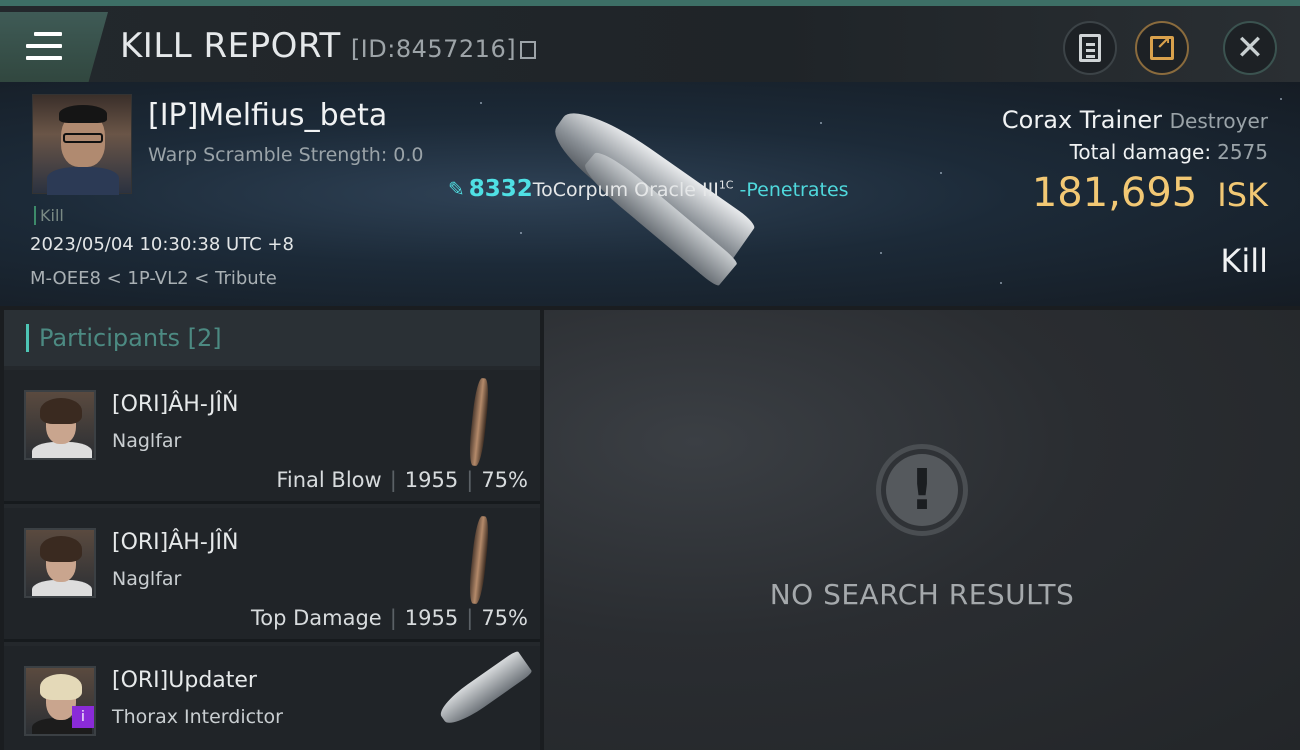 Image resolution: width=1300 pixels, height=750 pixels. Describe the element at coordinates (1218, 121) in the screenshot. I see `victim-ship-class: Destroyer` at that location.